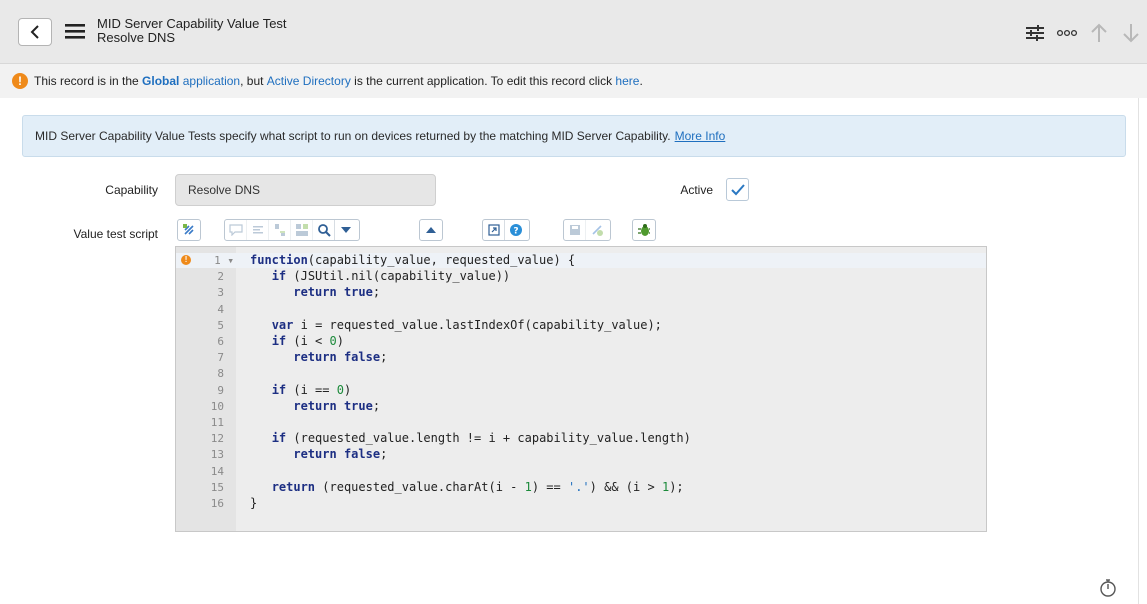  I want to click on code-line: 13 return false;, so click(581, 454).